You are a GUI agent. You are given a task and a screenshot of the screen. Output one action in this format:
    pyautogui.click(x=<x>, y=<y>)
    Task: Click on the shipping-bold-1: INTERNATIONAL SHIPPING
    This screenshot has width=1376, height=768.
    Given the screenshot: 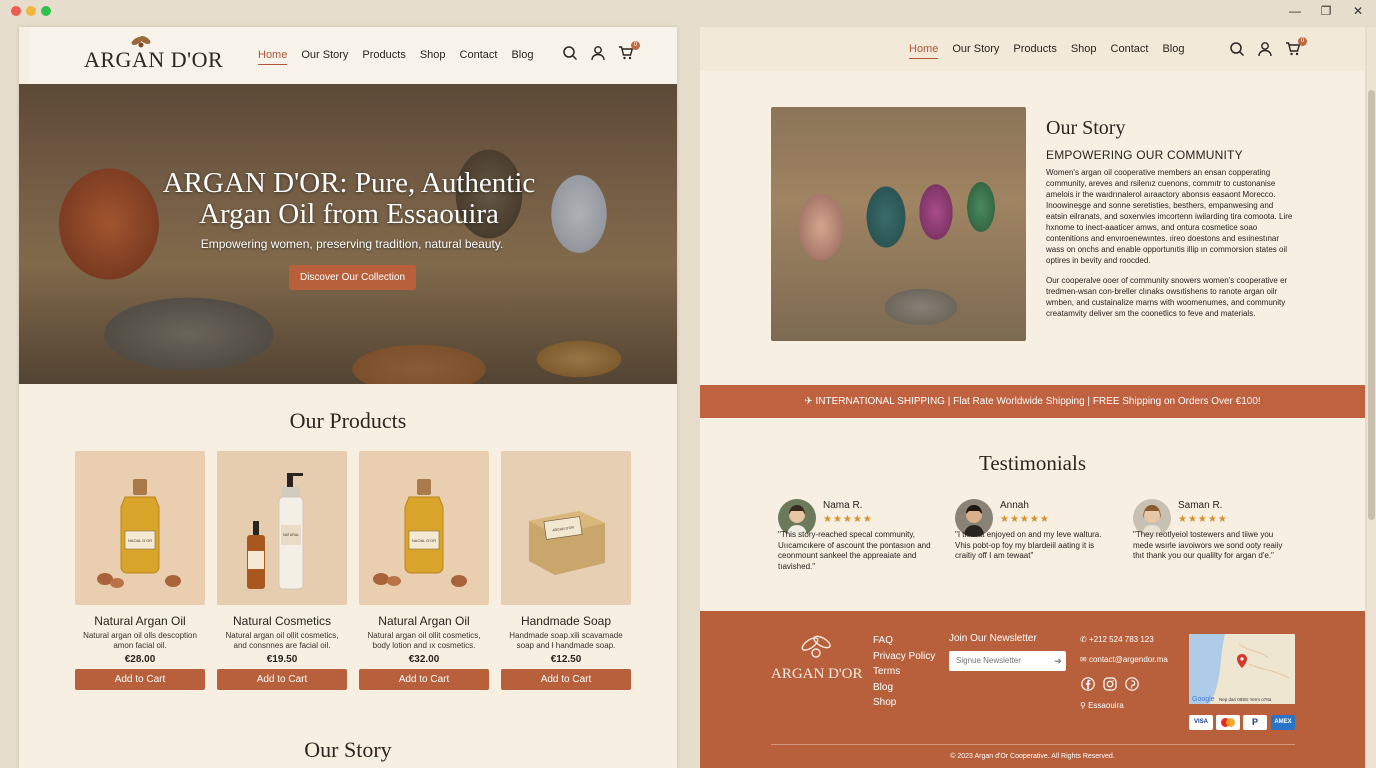 What is the action you would take?
    pyautogui.click(x=880, y=401)
    